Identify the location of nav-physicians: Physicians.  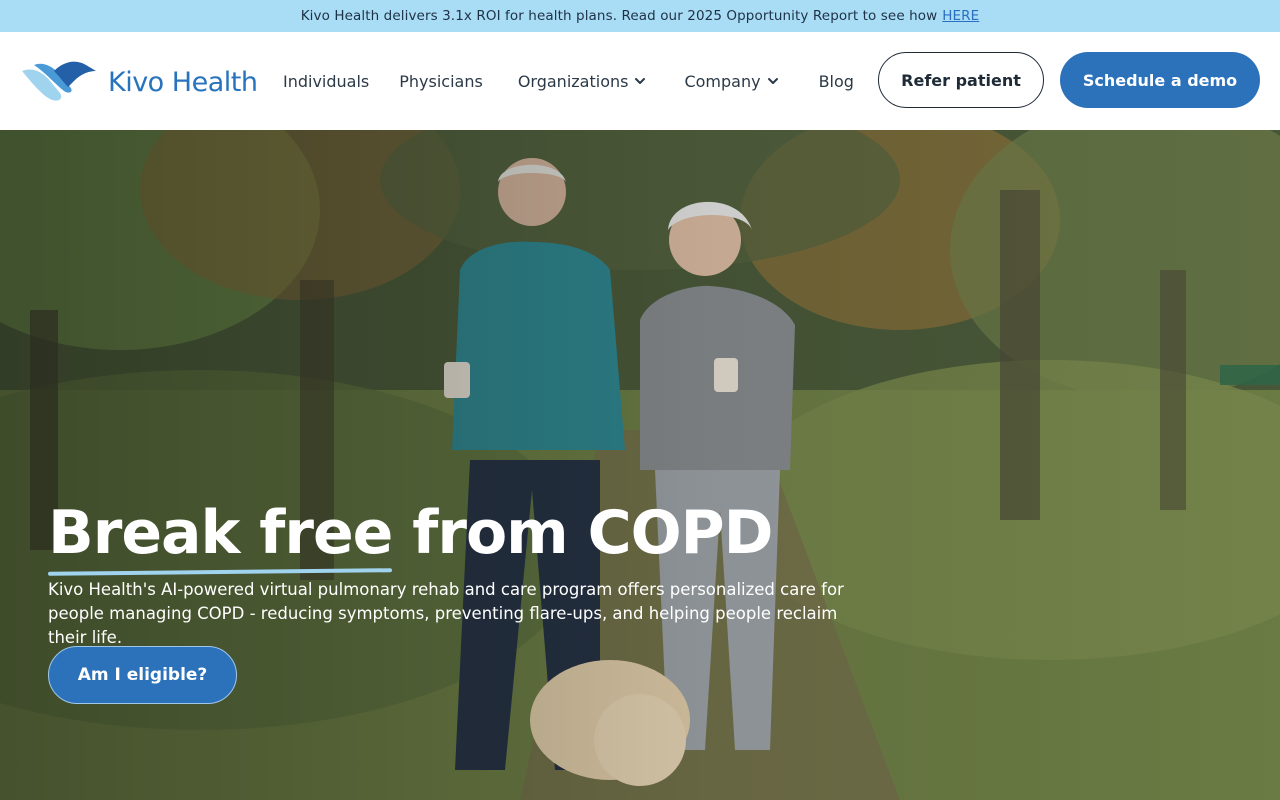
(441, 81).